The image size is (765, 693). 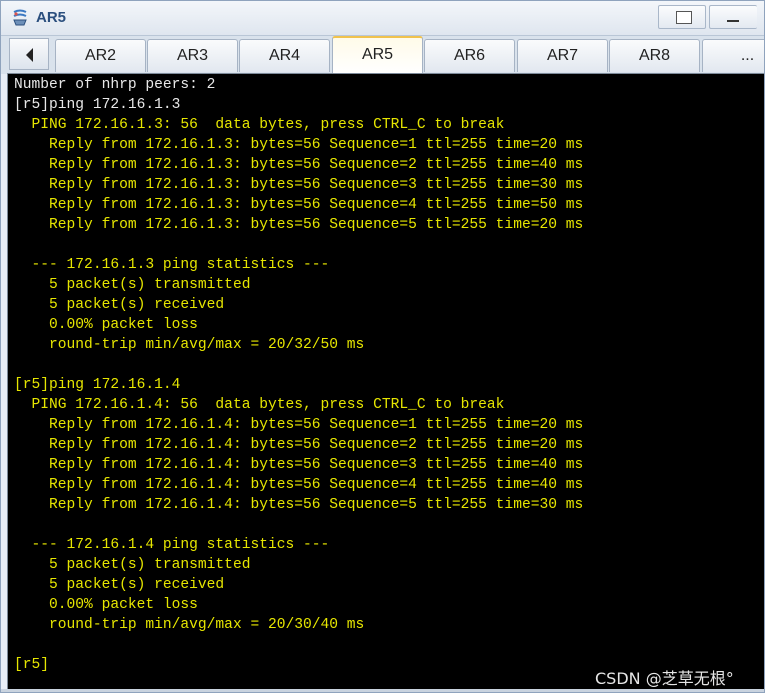 What do you see at coordinates (192, 55) in the screenshot?
I see `tab-ar3: AR3` at bounding box center [192, 55].